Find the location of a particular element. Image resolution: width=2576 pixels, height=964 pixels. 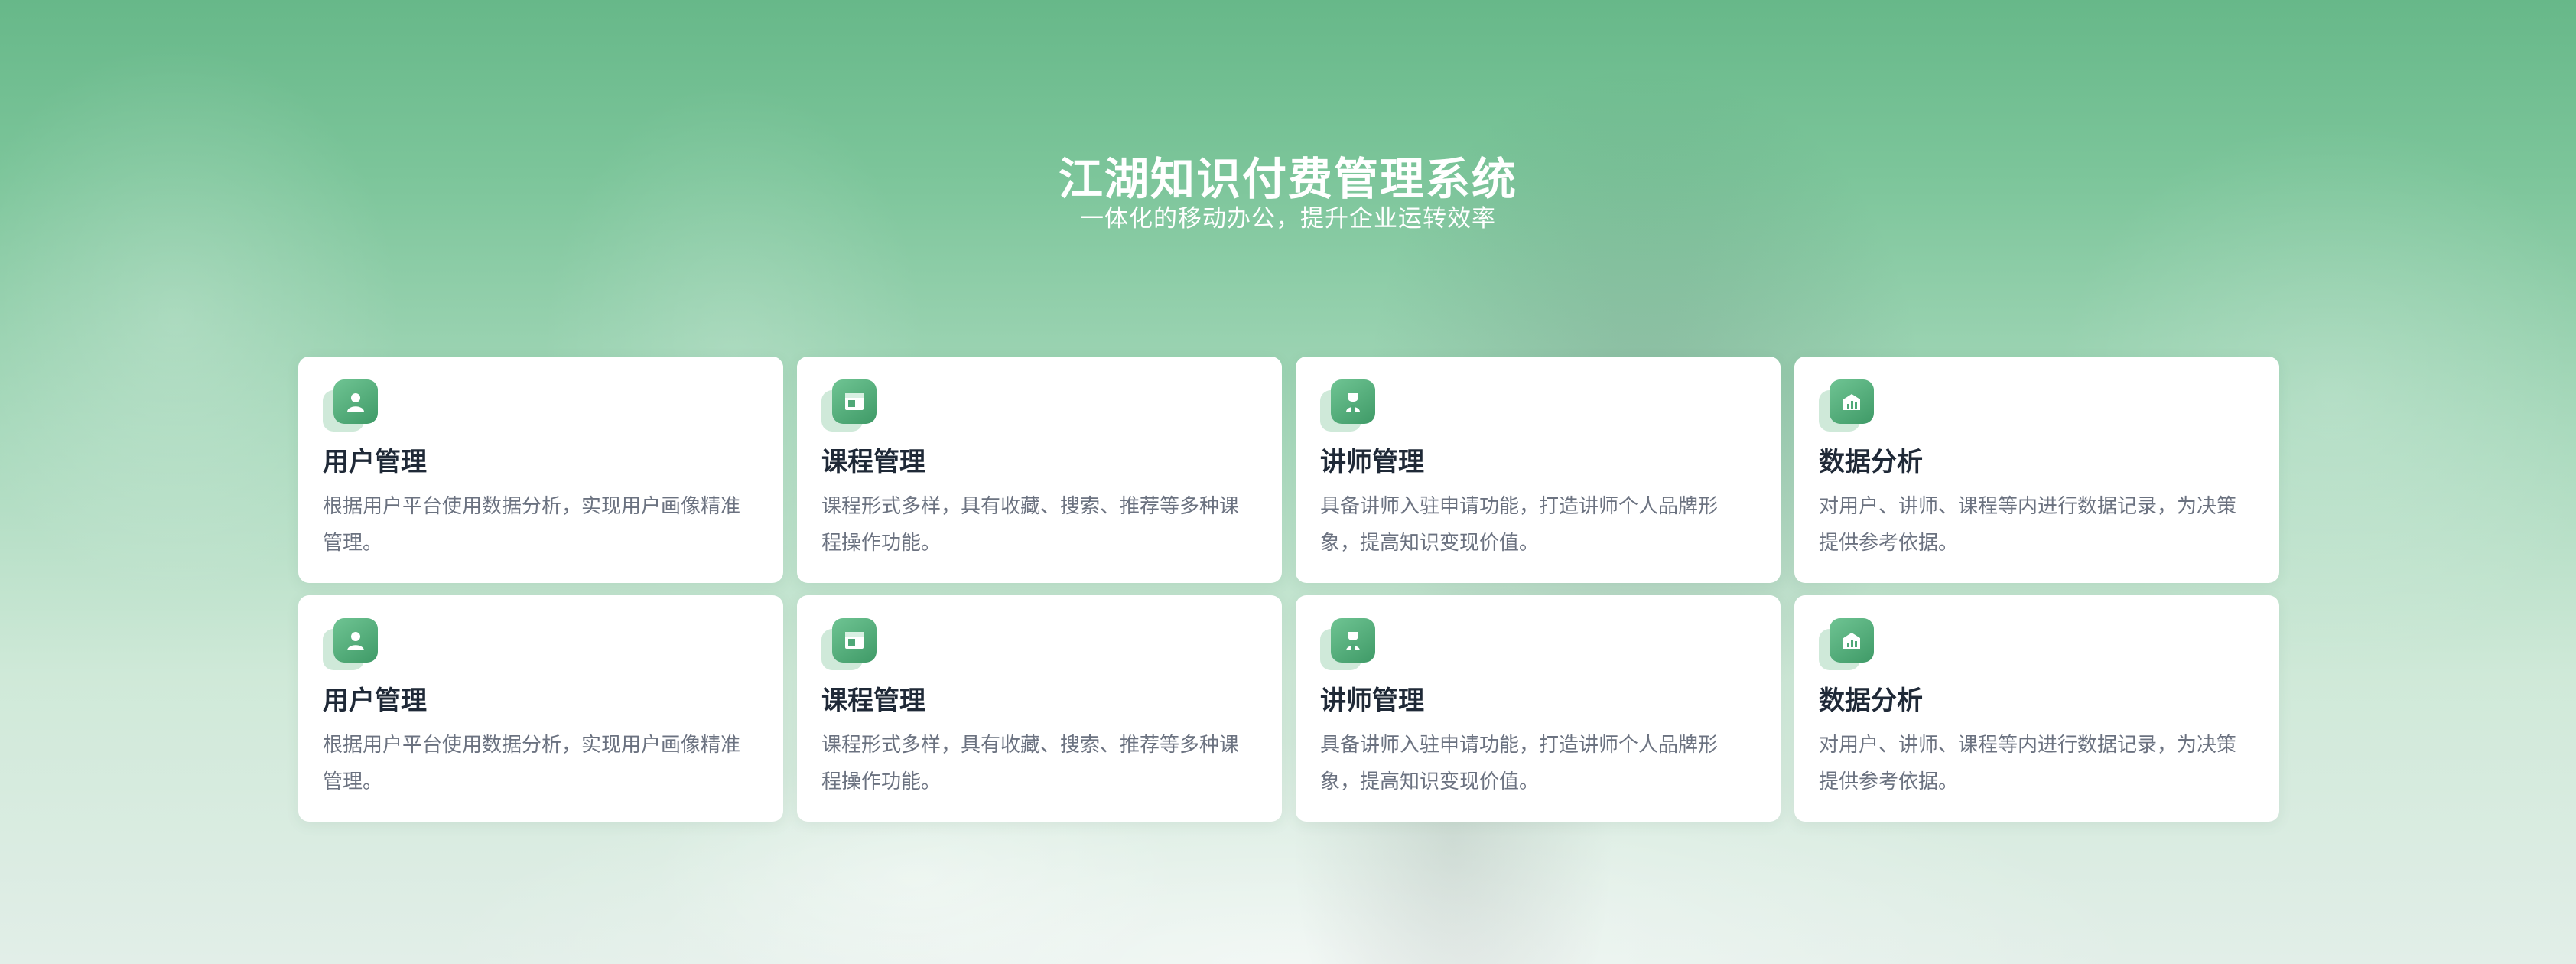

page-title: 江湖知识付费管理系统 is located at coordinates (1287, 178).